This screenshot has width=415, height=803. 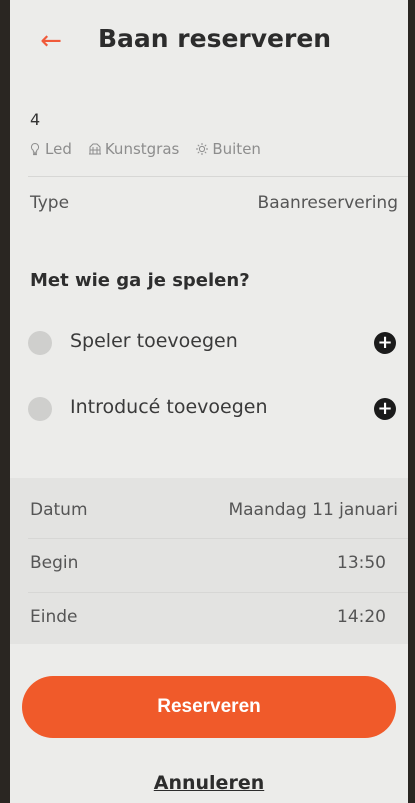 I want to click on start-value: 13:50, so click(x=361, y=563).